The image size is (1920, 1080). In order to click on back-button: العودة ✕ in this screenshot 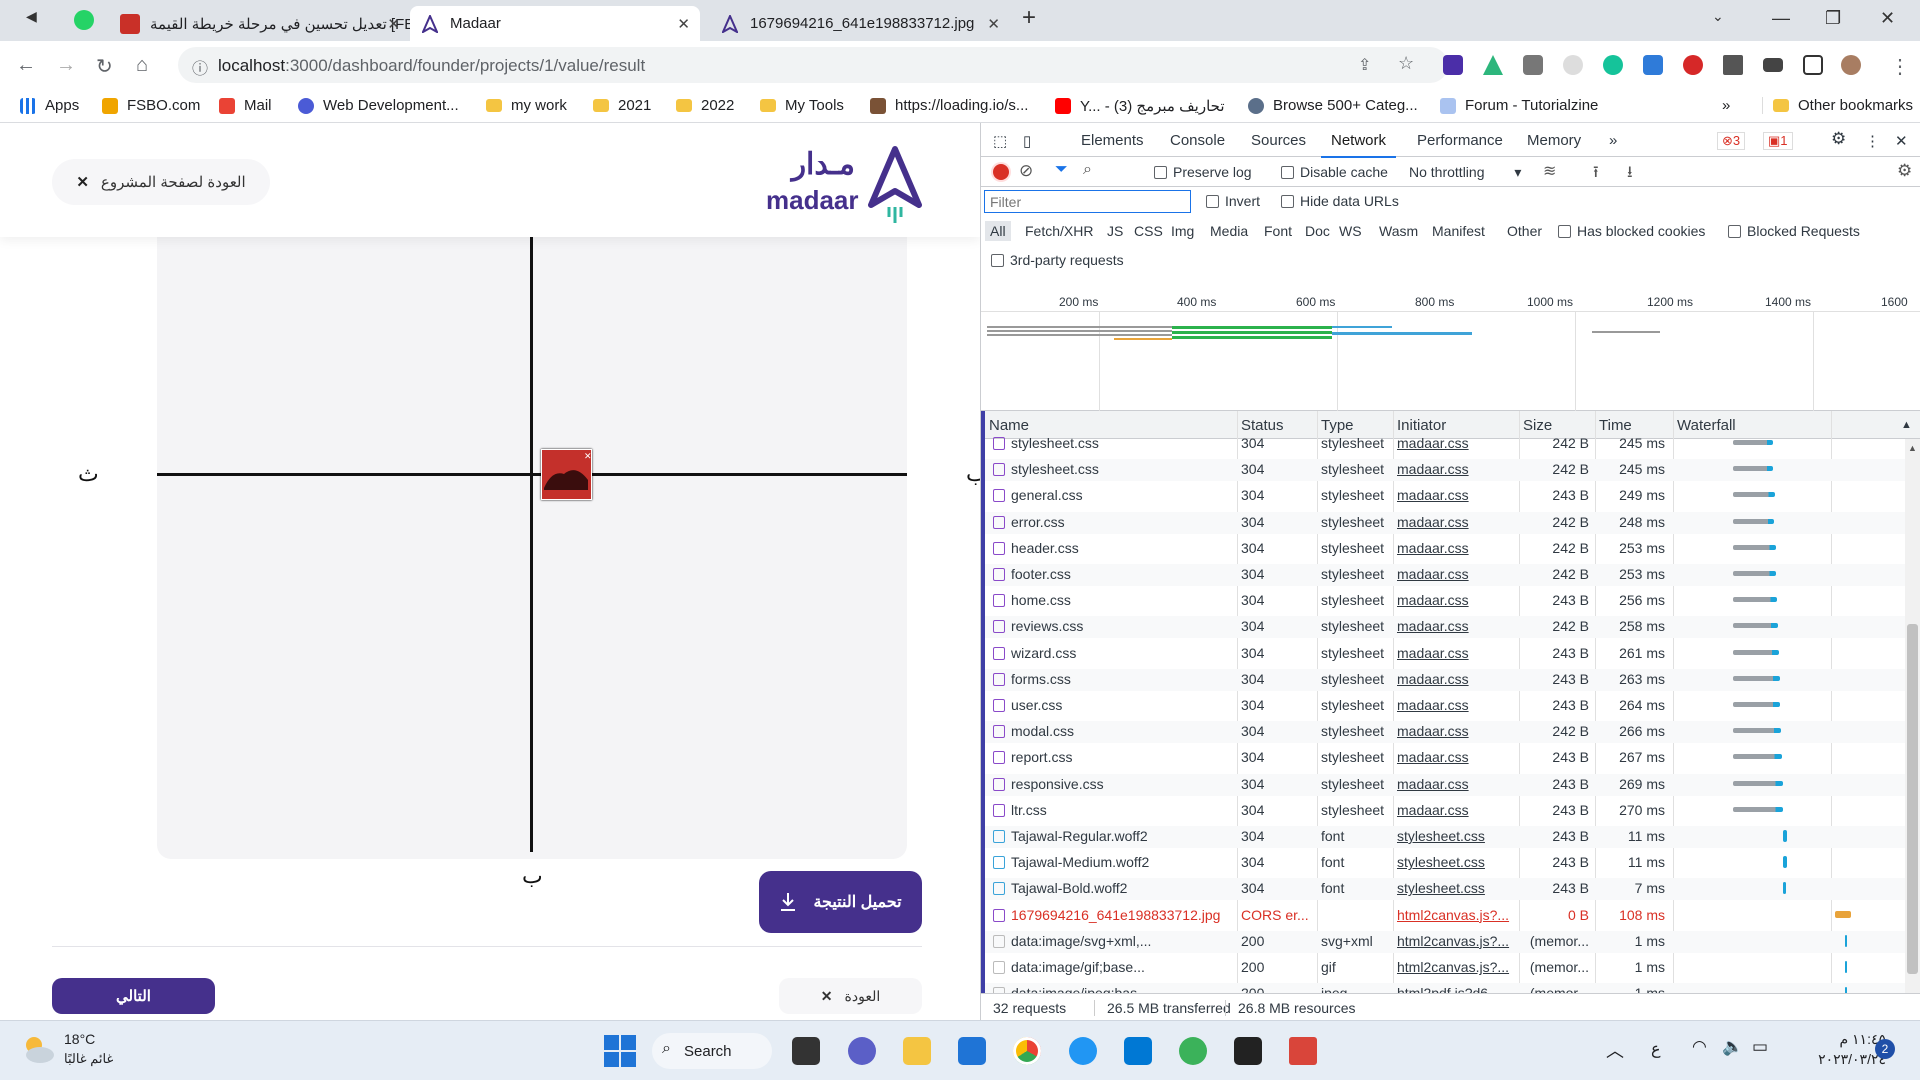, I will do `click(850, 996)`.